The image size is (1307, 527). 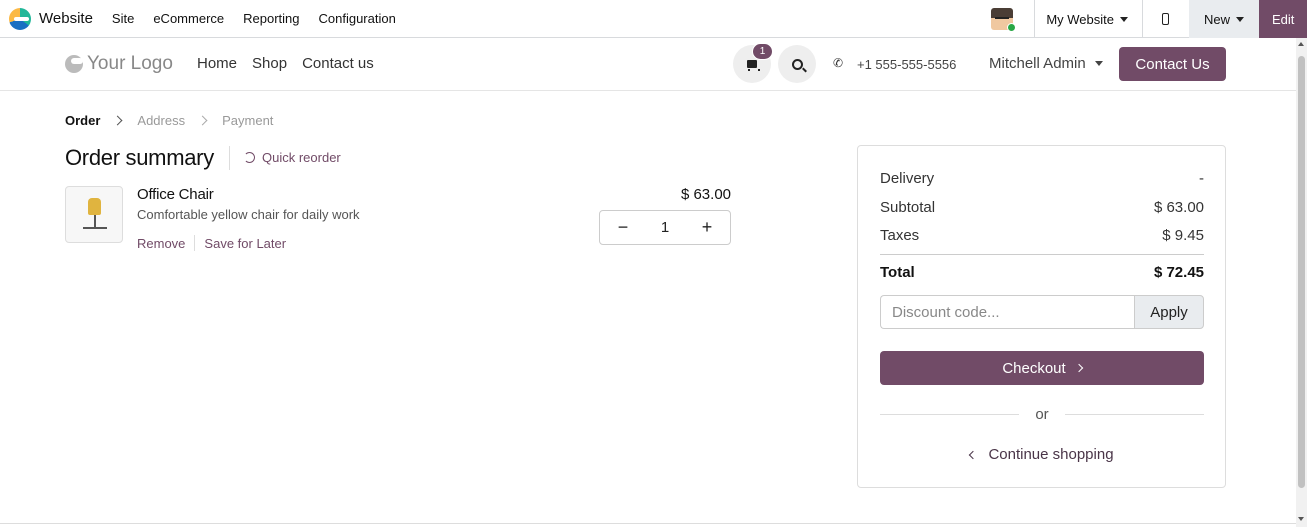 What do you see at coordinates (130, 63) in the screenshot?
I see `logo-text: Your Logo` at bounding box center [130, 63].